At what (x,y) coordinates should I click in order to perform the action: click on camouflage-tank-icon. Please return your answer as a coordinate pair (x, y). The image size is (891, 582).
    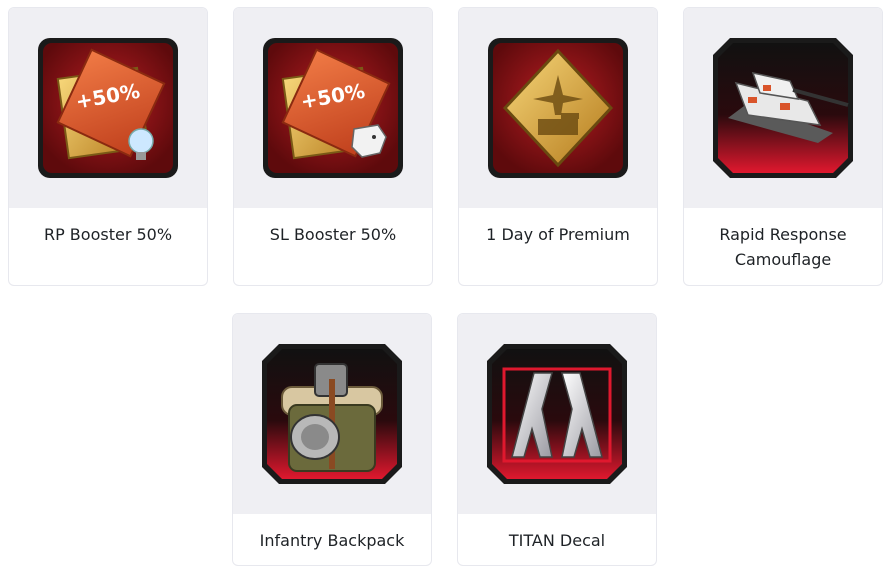
    Looking at the image, I should click on (783, 108).